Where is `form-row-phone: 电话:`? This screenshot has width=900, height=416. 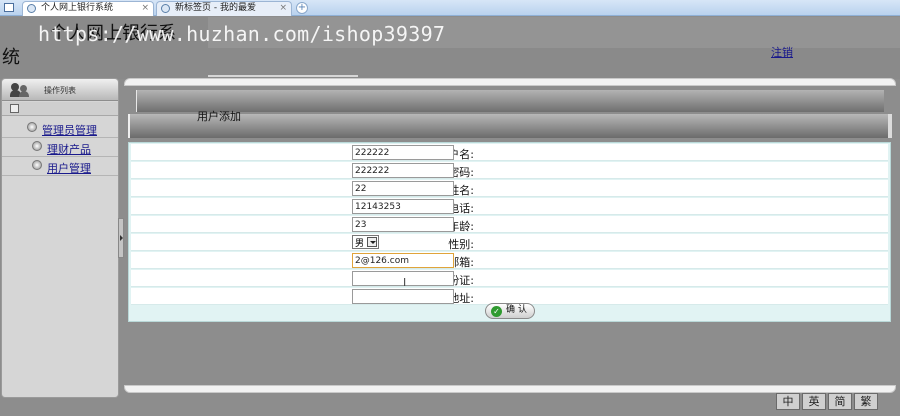 form-row-phone: 电话: is located at coordinates (509, 206).